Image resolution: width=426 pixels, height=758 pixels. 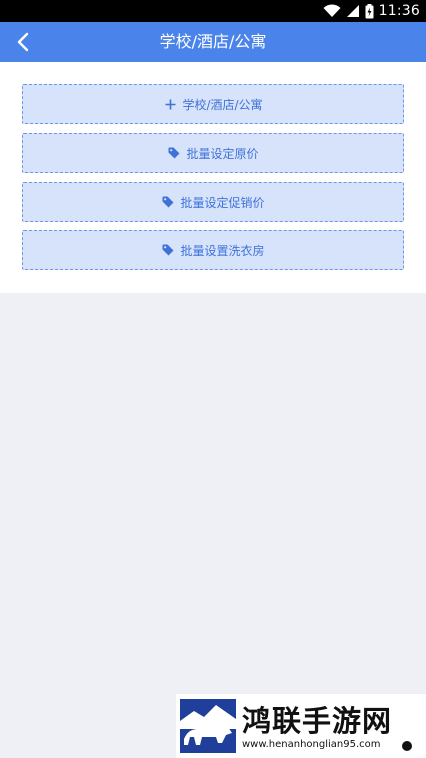 I want to click on button-label: 学校/酒店/公寓, so click(x=222, y=104).